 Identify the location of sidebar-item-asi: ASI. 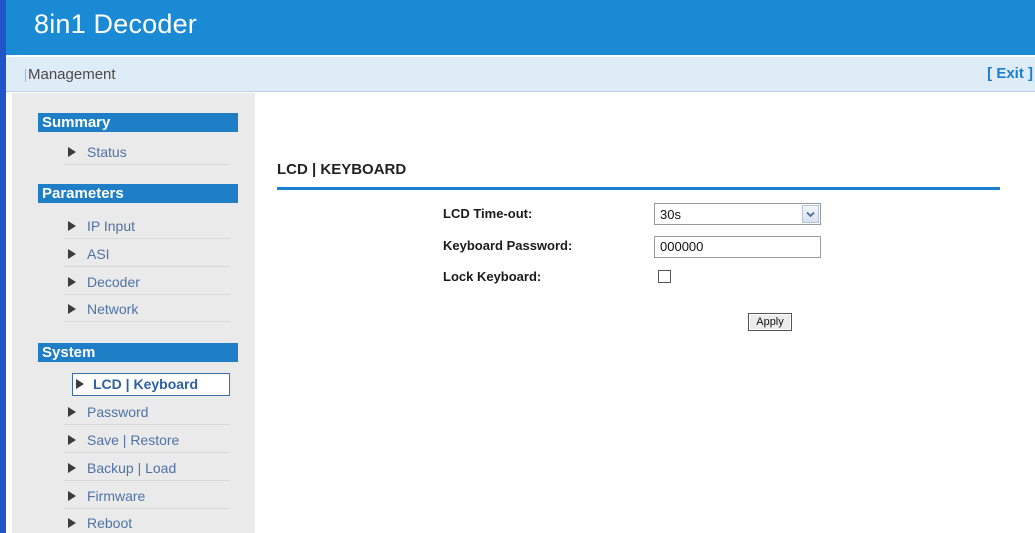
(147, 255).